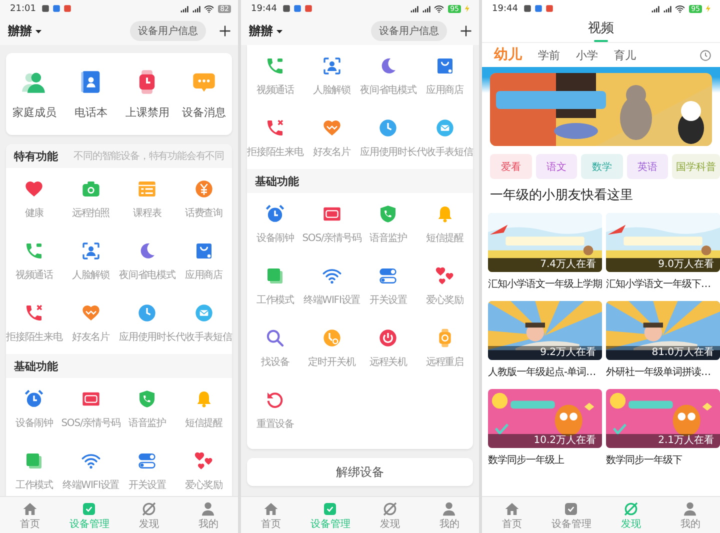 This screenshot has height=533, width=720. What do you see at coordinates (388, 348) in the screenshot?
I see `feature-button: 远程关机` at bounding box center [388, 348].